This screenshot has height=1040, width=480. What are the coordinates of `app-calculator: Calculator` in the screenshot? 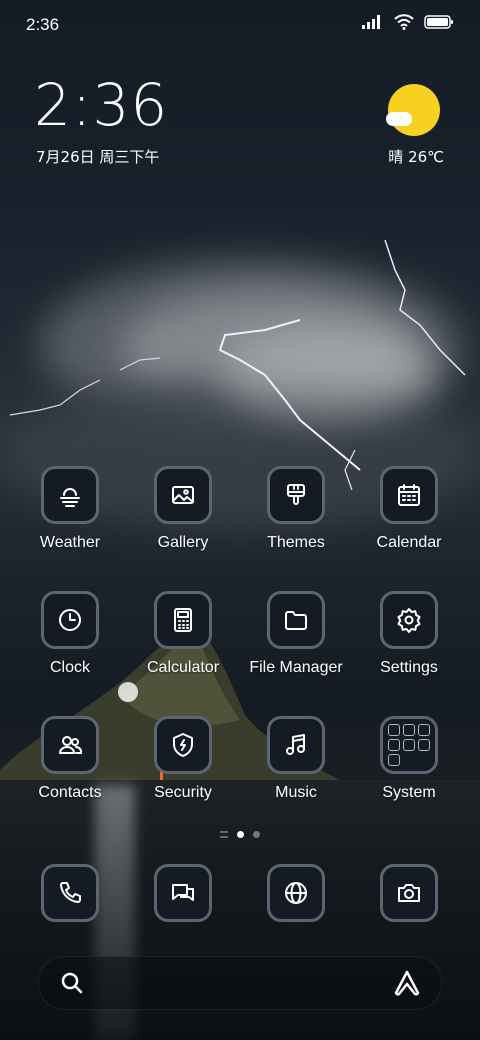 It's located at (183, 634).